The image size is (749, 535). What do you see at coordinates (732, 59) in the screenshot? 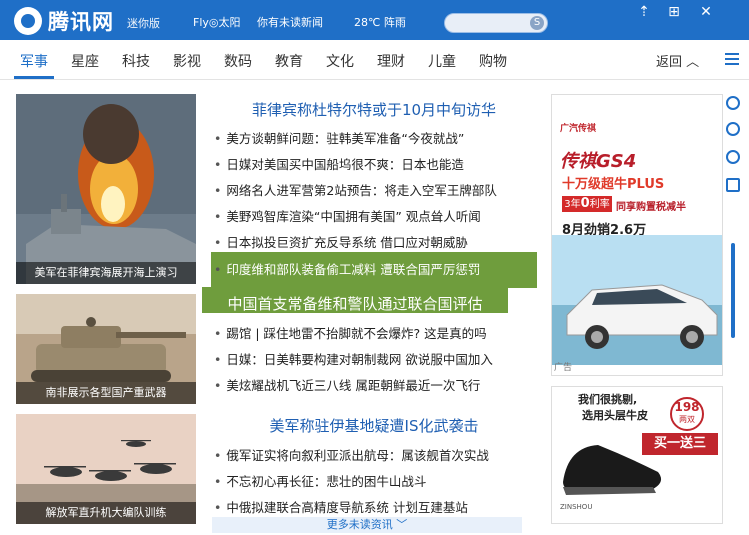
I see `menu-icon` at bounding box center [732, 59].